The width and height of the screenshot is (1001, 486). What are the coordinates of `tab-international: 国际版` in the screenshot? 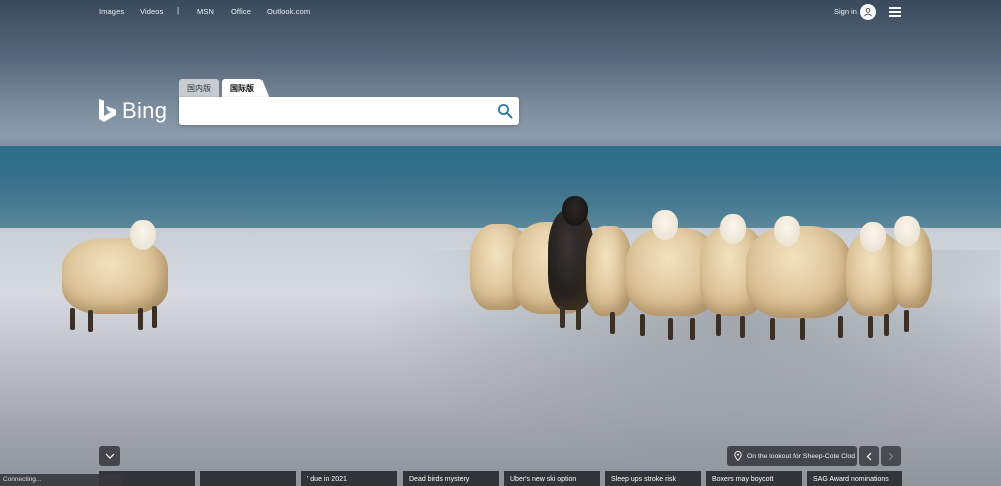 It's located at (246, 89).